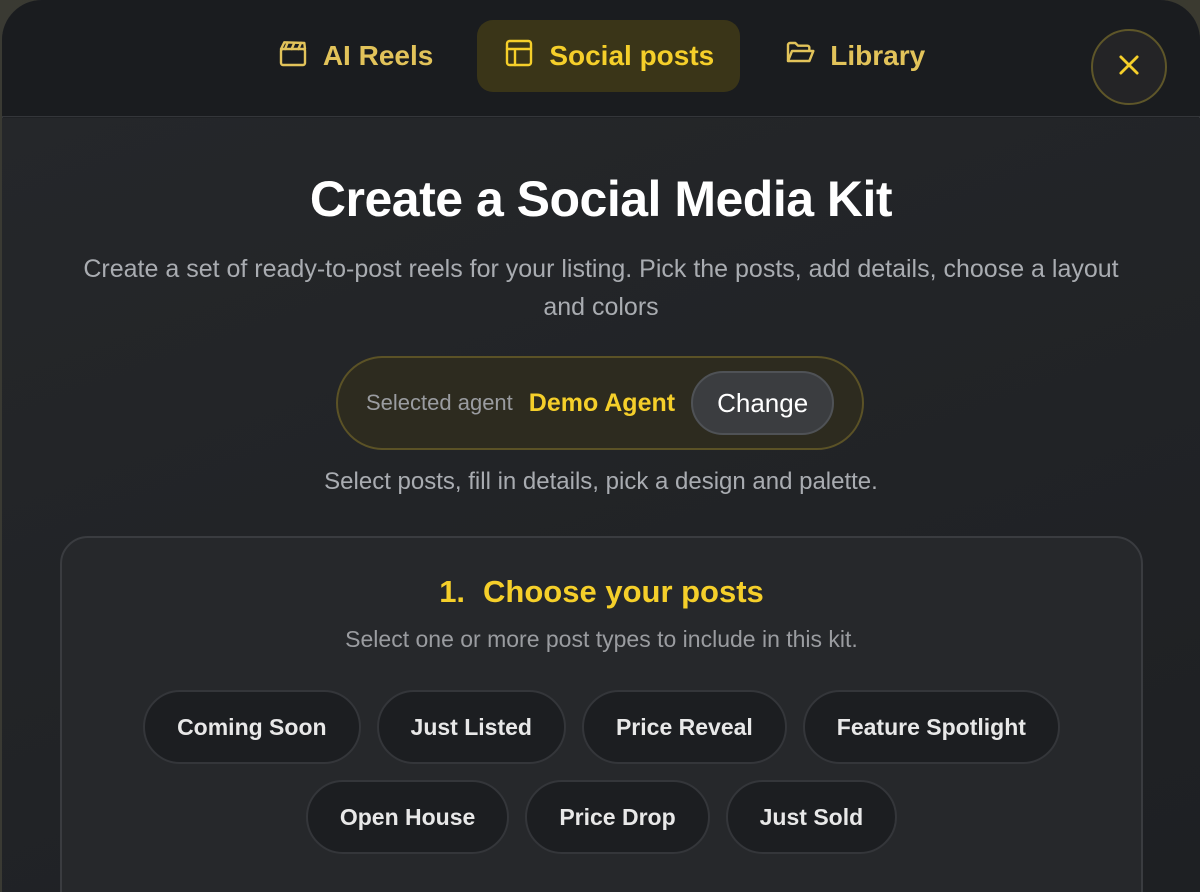 The image size is (1200, 892). I want to click on tab-ai-reels: AI Reels, so click(355, 56).